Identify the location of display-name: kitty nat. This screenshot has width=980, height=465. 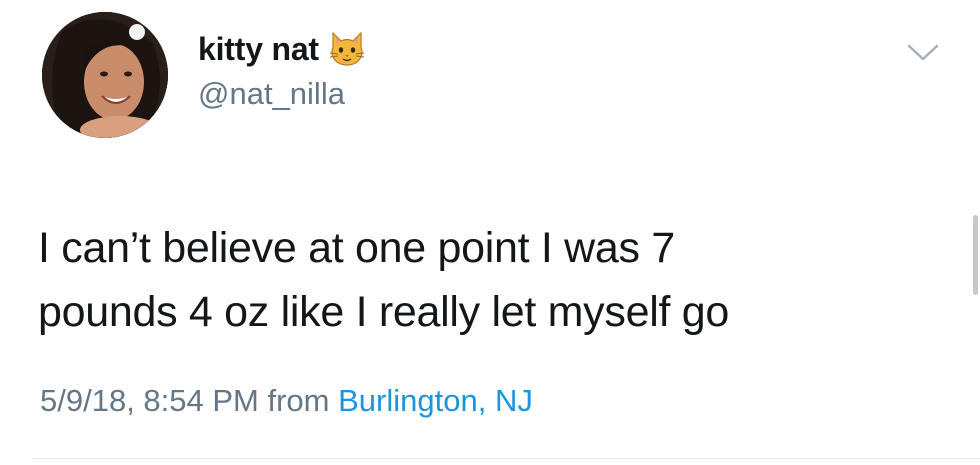
(258, 49).